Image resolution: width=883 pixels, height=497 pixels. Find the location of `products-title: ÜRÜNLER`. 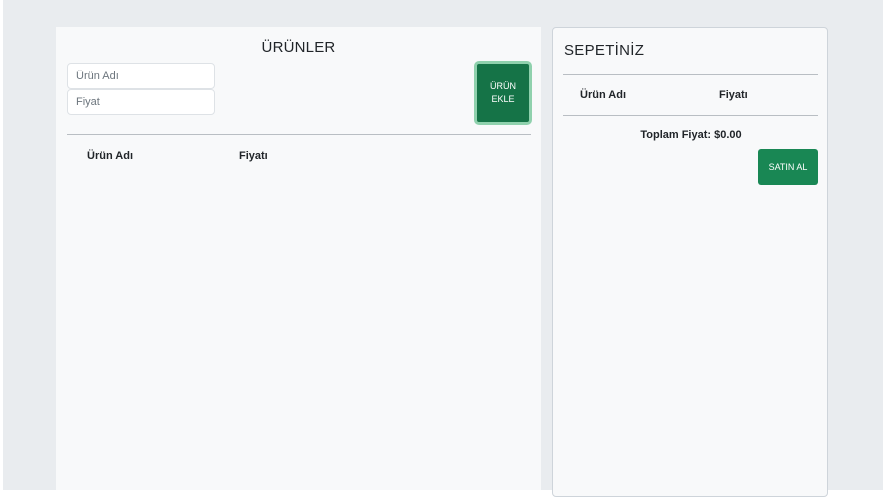

products-title: ÜRÜNLER is located at coordinates (298, 47).